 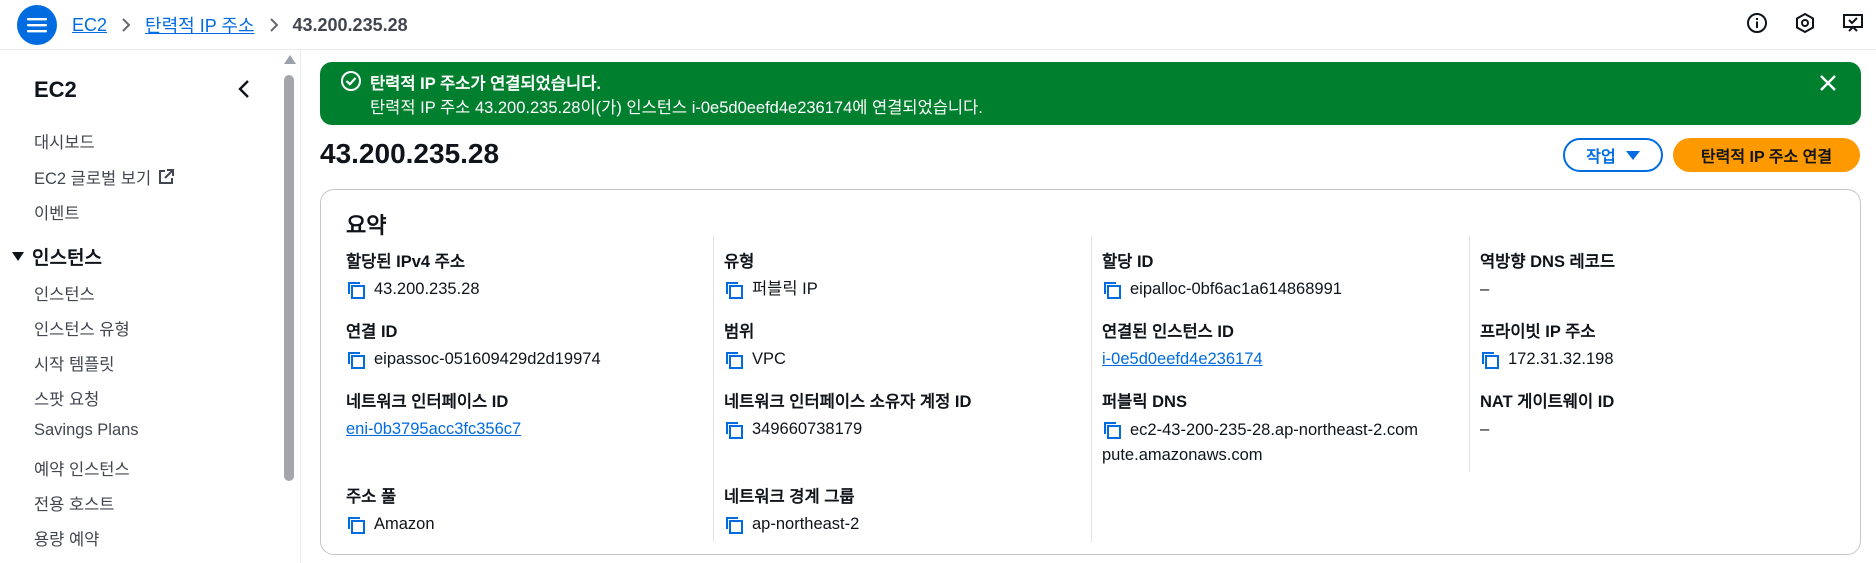 I want to click on sidebar-item-label: 이벤트, so click(x=57, y=214).